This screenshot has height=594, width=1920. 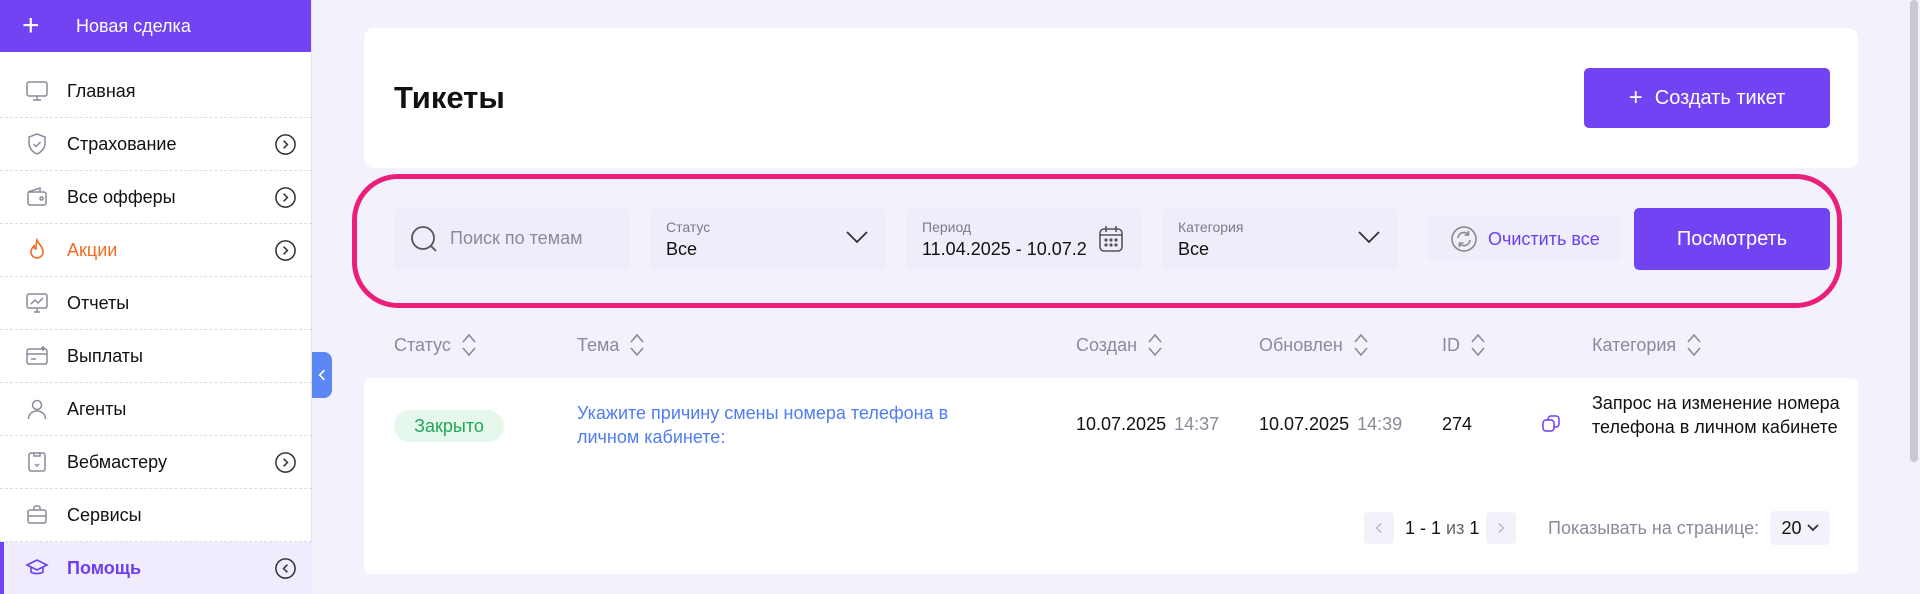 What do you see at coordinates (104, 514) in the screenshot?
I see `sidebar-item-label: Сервисы` at bounding box center [104, 514].